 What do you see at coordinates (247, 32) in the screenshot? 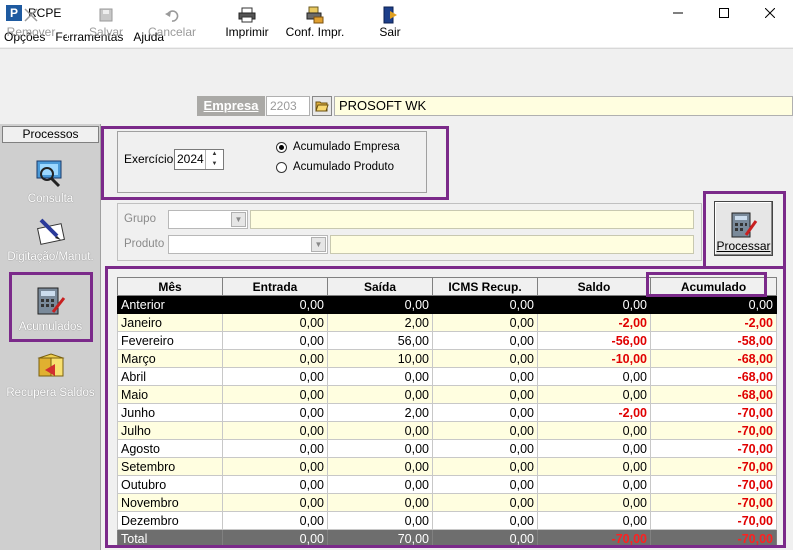
I see `imprimir-label: Imprimir` at bounding box center [247, 32].